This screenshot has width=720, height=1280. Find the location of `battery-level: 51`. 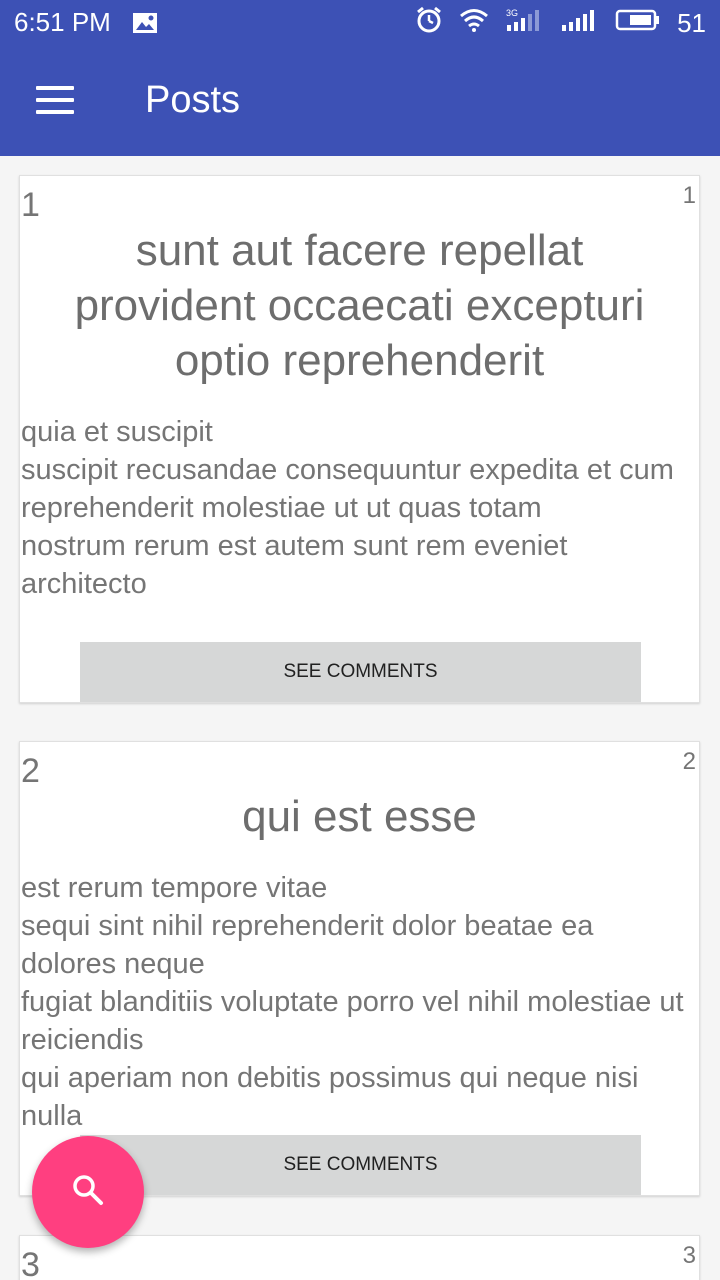

battery-level: 51 is located at coordinates (691, 23).